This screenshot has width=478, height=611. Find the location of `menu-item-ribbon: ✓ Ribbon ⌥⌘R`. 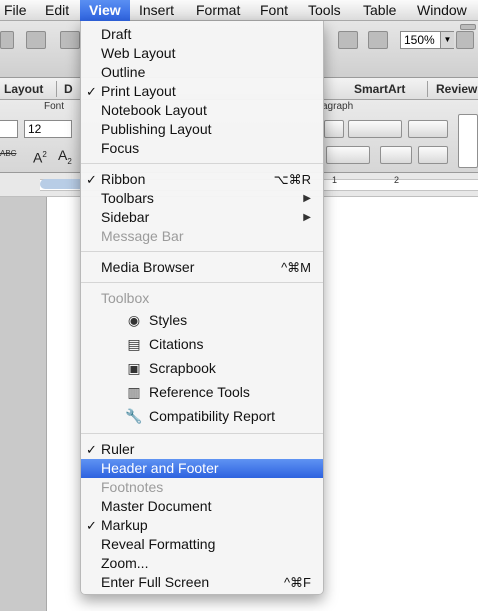

menu-item-ribbon: ✓ Ribbon ⌥⌘R is located at coordinates (202, 179).